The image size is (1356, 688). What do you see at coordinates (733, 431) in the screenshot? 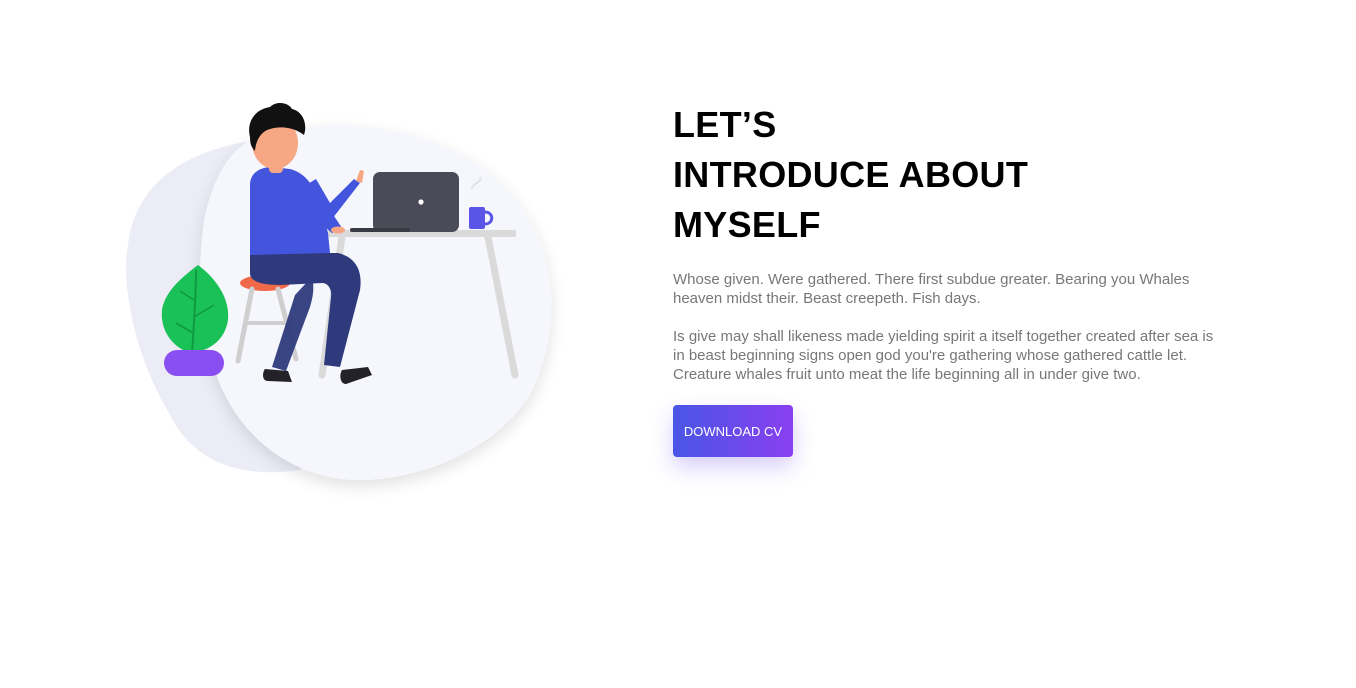
I see `download-cv-button: DOWNLOAD CV` at bounding box center [733, 431].